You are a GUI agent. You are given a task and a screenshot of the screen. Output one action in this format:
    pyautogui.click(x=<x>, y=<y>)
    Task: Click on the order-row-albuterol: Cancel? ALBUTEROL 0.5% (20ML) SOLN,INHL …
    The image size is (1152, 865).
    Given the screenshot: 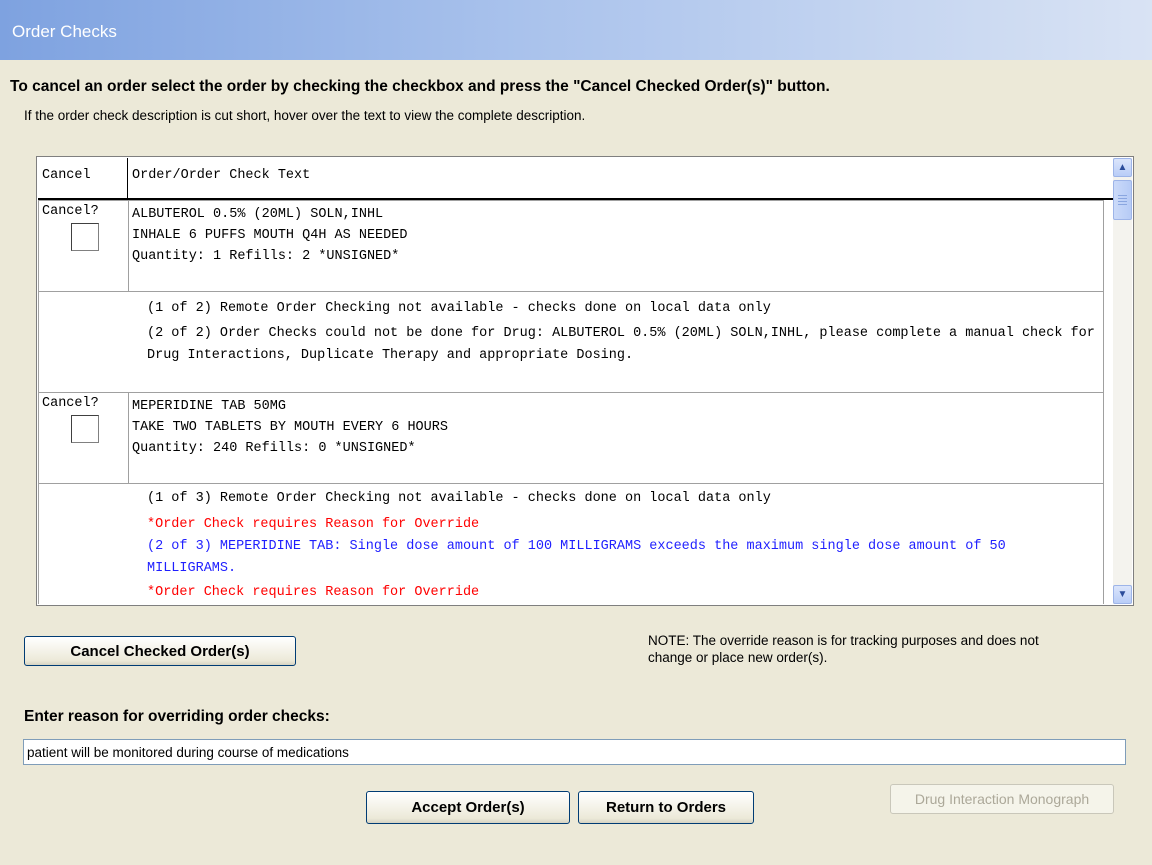 What is the action you would take?
    pyautogui.click(x=571, y=246)
    